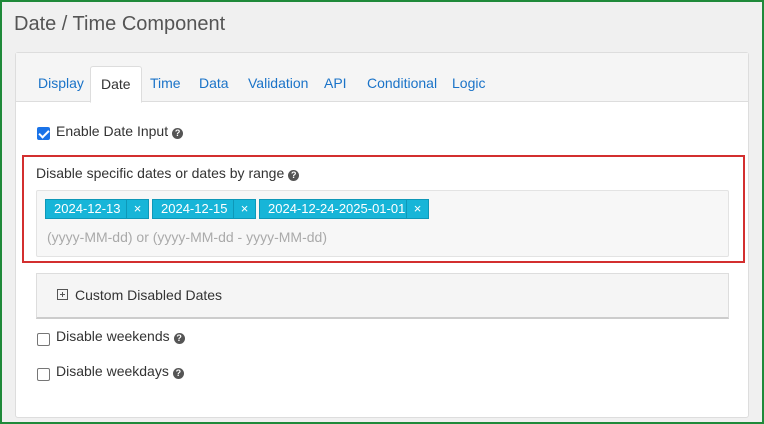  Describe the element at coordinates (148, 295) in the screenshot. I see `custom-disabled-dates-label: Custom Disabled Dates` at that location.